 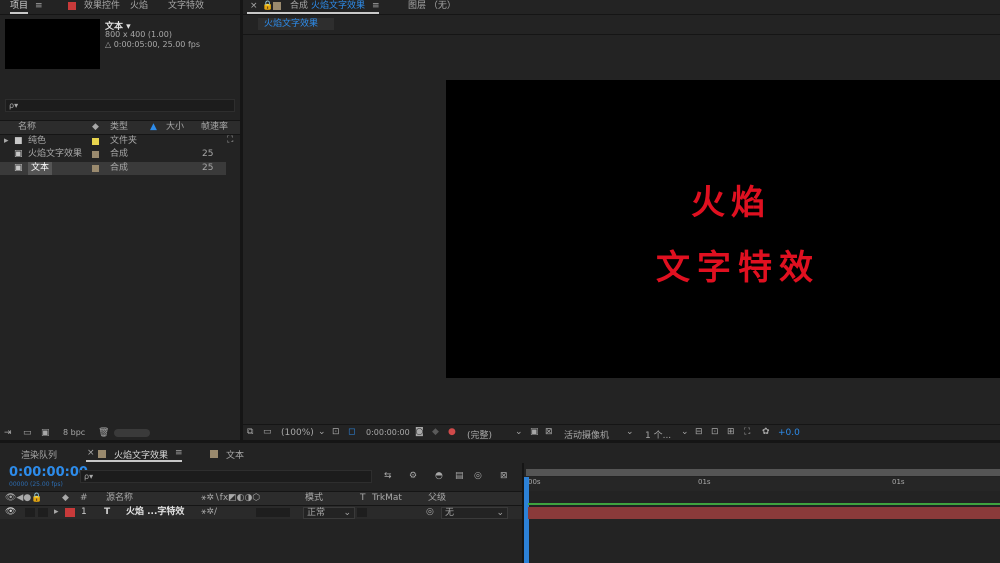 I want to click on preview-size: 800 x 400 (1.00), so click(x=138, y=34).